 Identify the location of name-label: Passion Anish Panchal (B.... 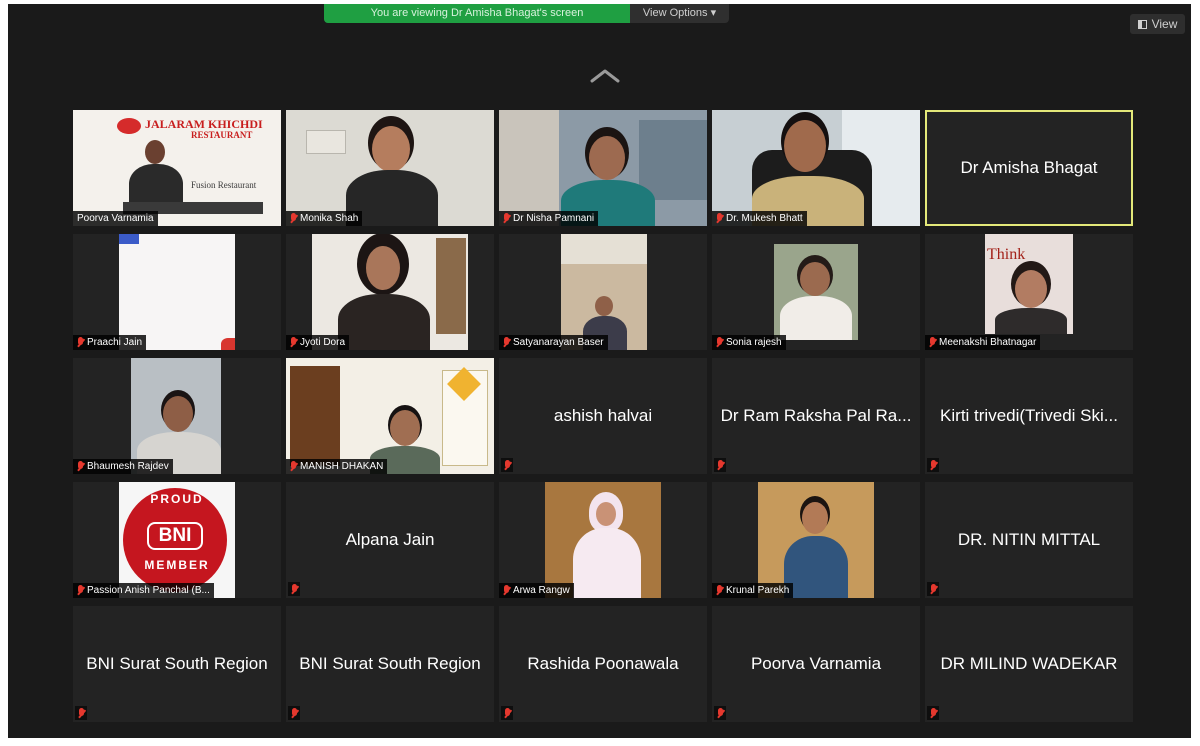
(148, 590).